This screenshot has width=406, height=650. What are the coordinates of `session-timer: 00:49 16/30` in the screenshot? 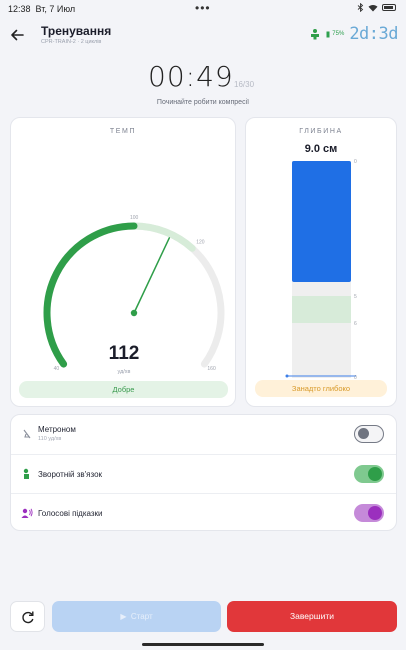 It's located at (203, 77).